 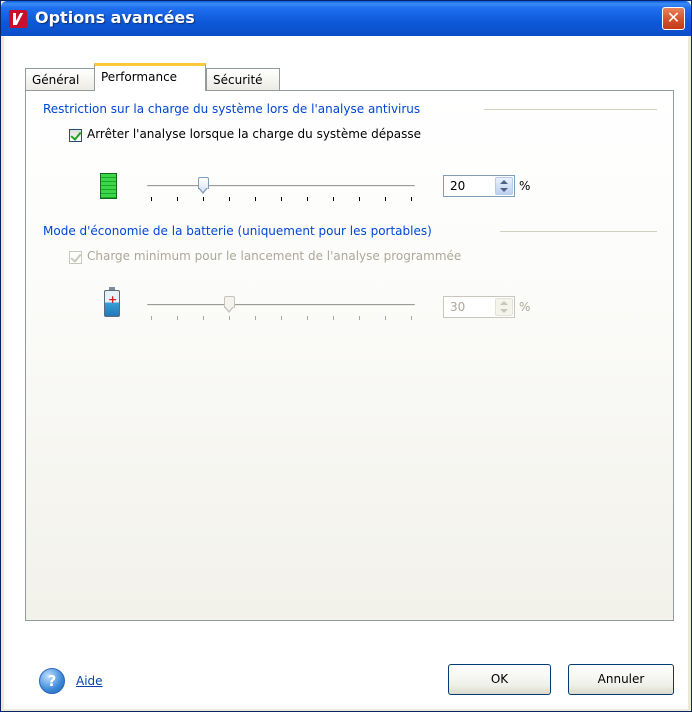 I want to click on title-bar: Options avancées ✕, so click(x=346, y=18).